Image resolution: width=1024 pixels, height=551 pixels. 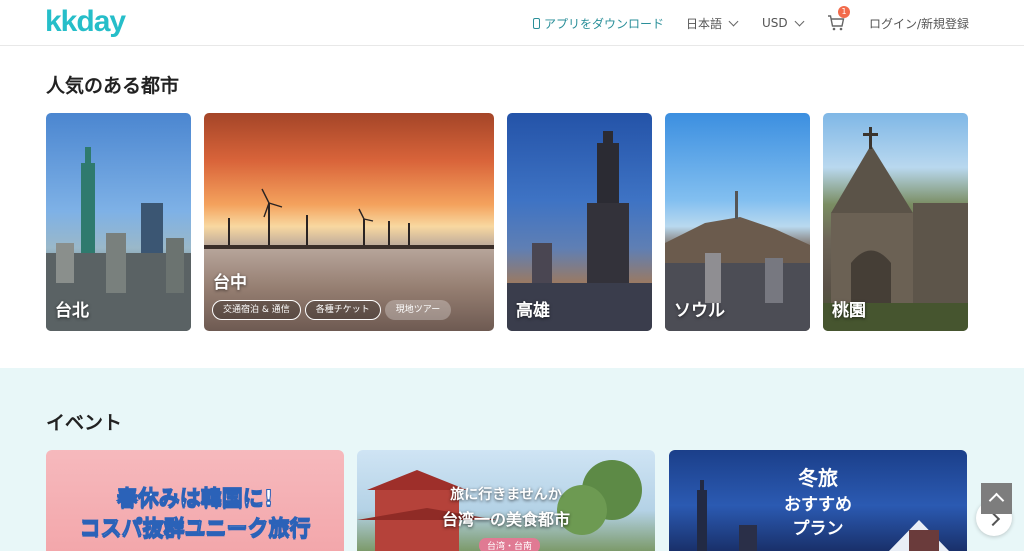 I want to click on currency-label: USD, so click(x=775, y=23).